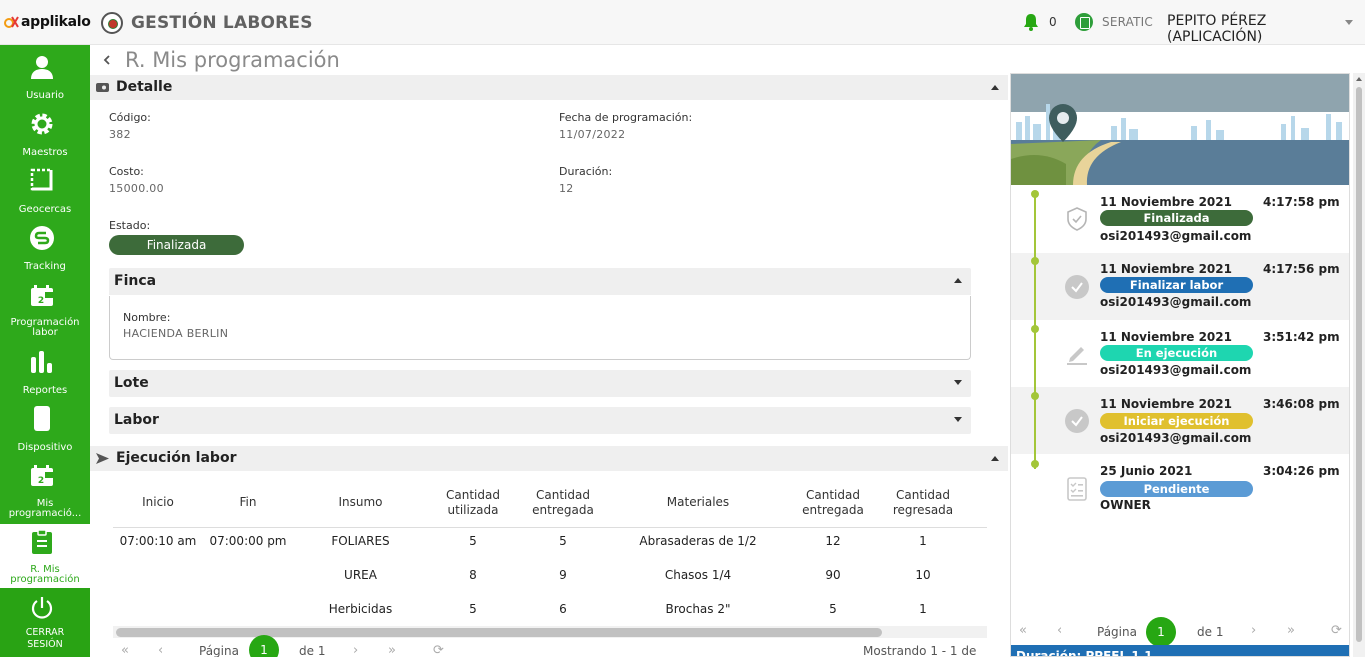 Image resolution: width=1365 pixels, height=657 pixels. I want to click on sidebar-item-r-mis-programacion: R. Mis programación, so click(45, 556).